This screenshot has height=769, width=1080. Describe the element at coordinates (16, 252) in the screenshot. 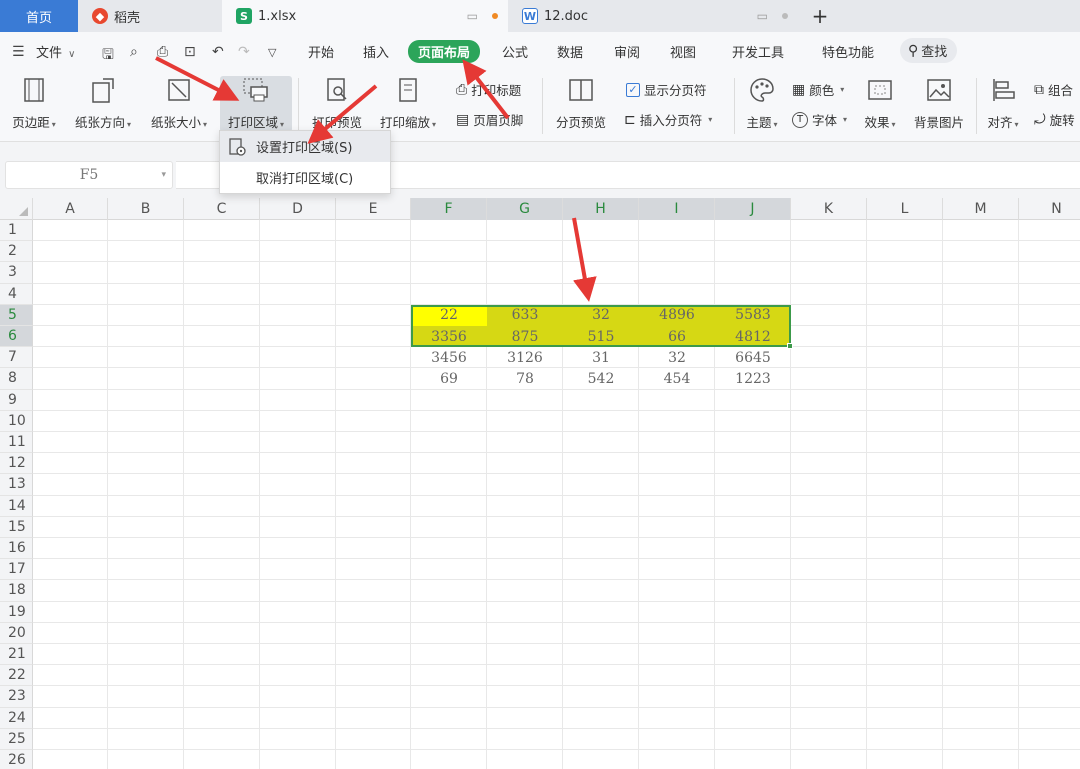

I see `row-header-2: 2` at that location.